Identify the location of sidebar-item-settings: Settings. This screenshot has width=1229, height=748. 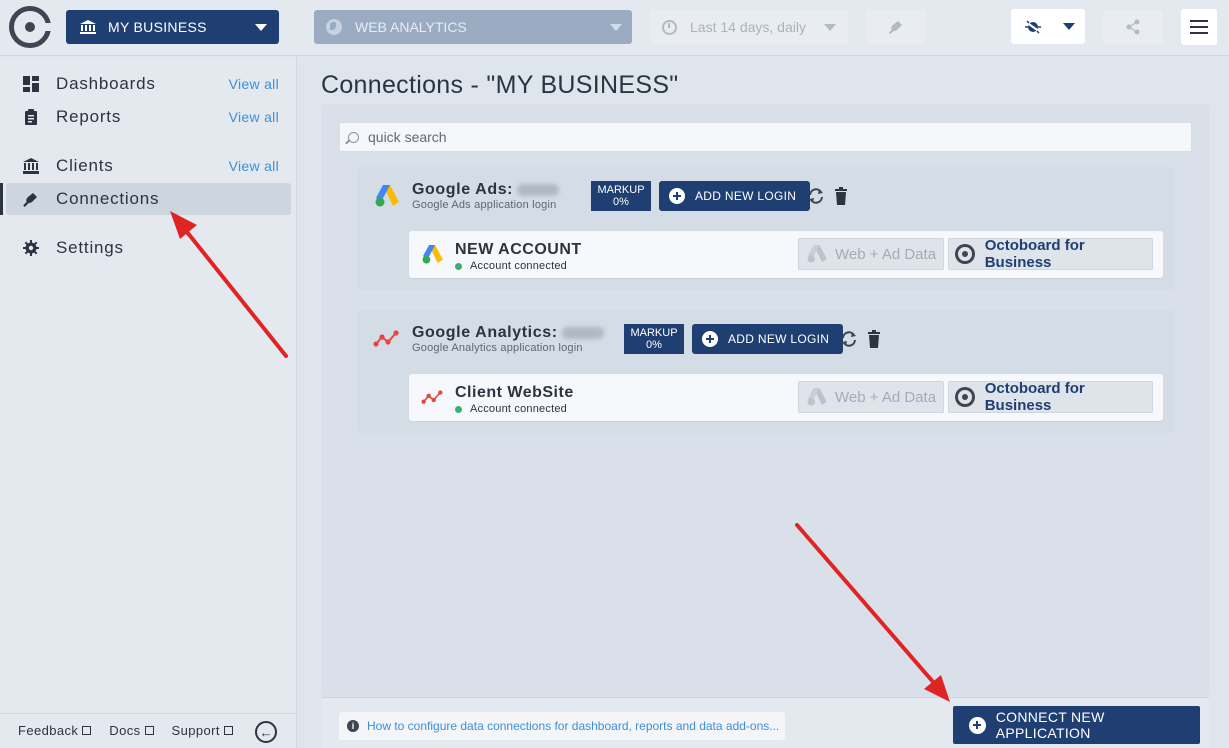
(148, 248).